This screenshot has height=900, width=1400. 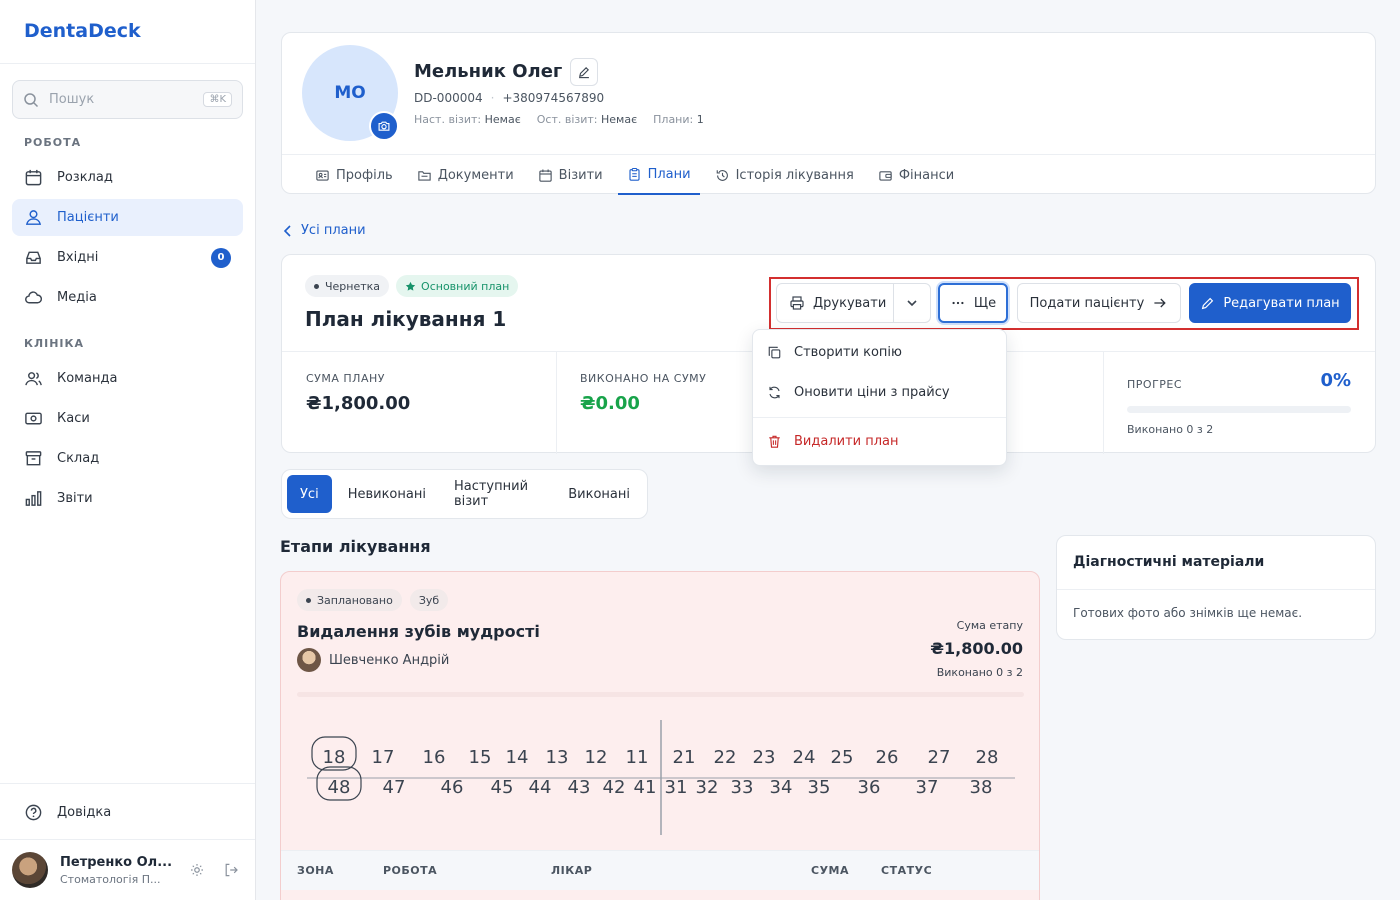 What do you see at coordinates (349, 600) in the screenshot?
I see `stage-status-badge: Заплановано` at bounding box center [349, 600].